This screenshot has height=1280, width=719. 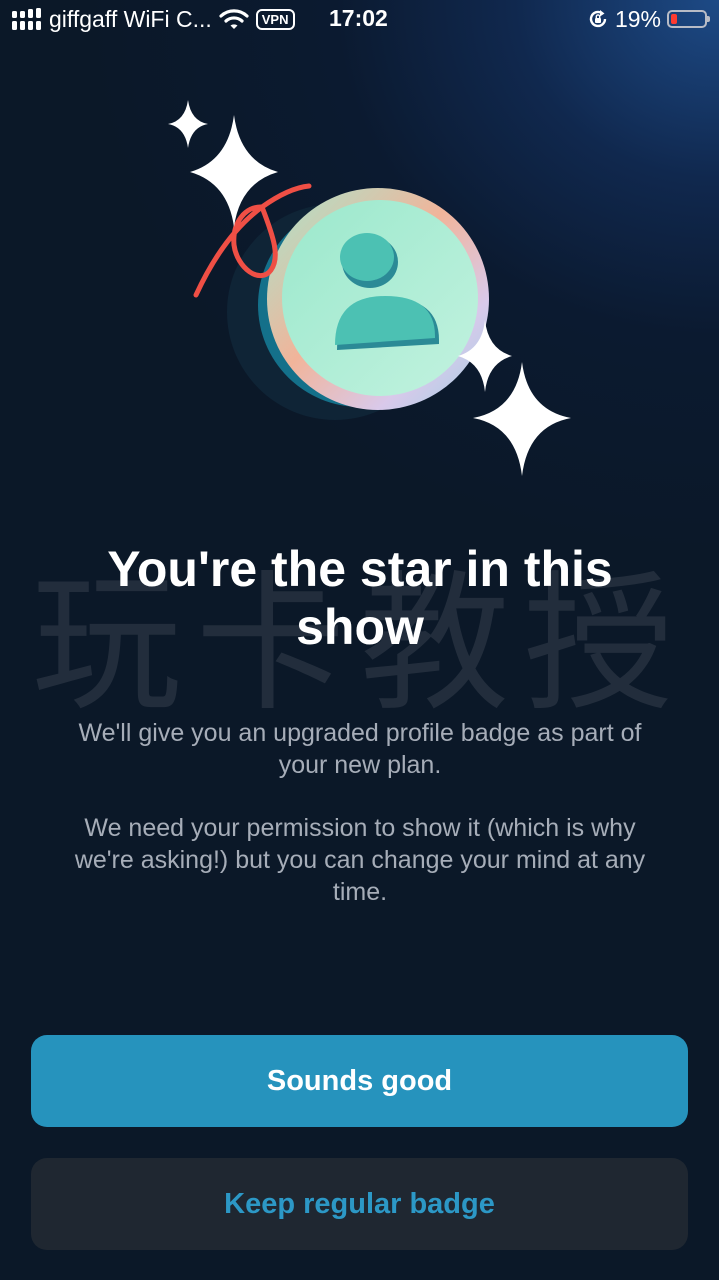 I want to click on battery-level, so click(x=674, y=19).